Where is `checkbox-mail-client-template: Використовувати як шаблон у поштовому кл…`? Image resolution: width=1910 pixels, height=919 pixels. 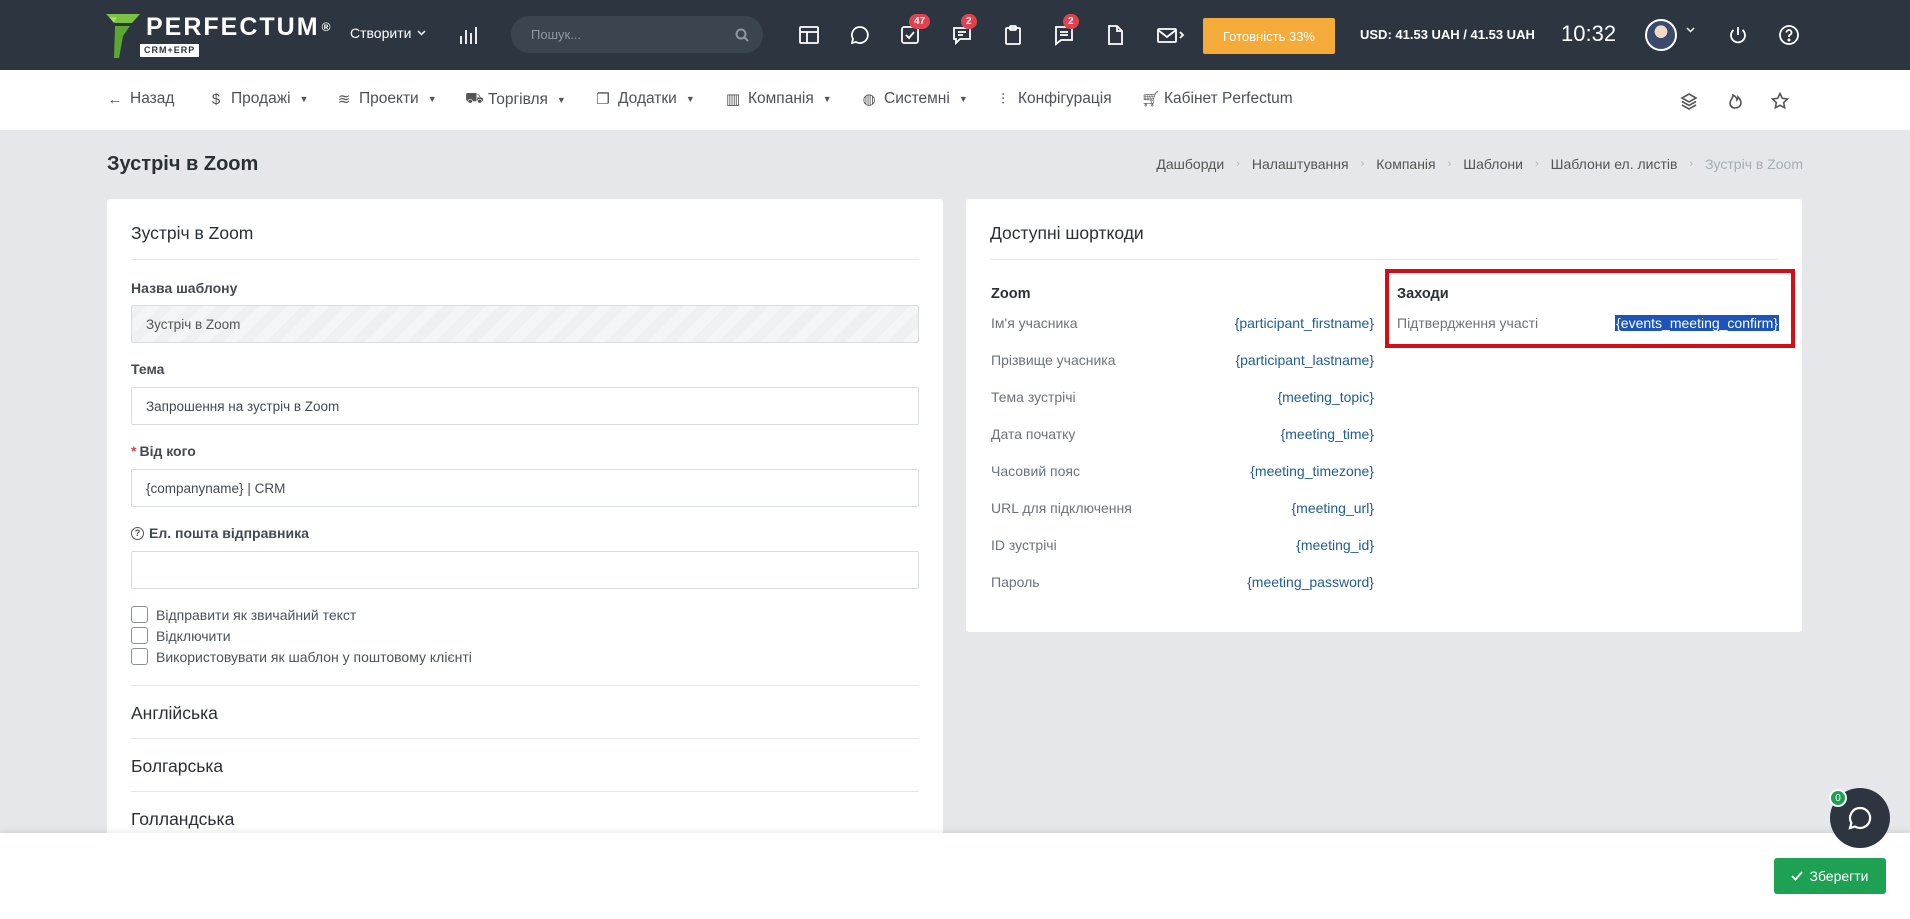 checkbox-mail-client-template: Використовувати як шаблон у поштовому кл… is located at coordinates (301, 656).